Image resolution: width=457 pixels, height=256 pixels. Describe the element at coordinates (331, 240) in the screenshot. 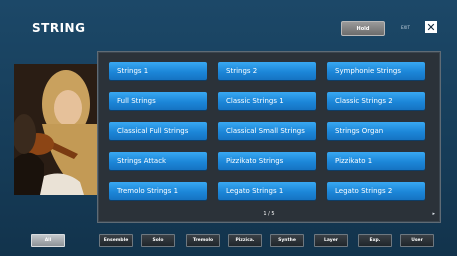

I see `tab-layer: Layer` at that location.